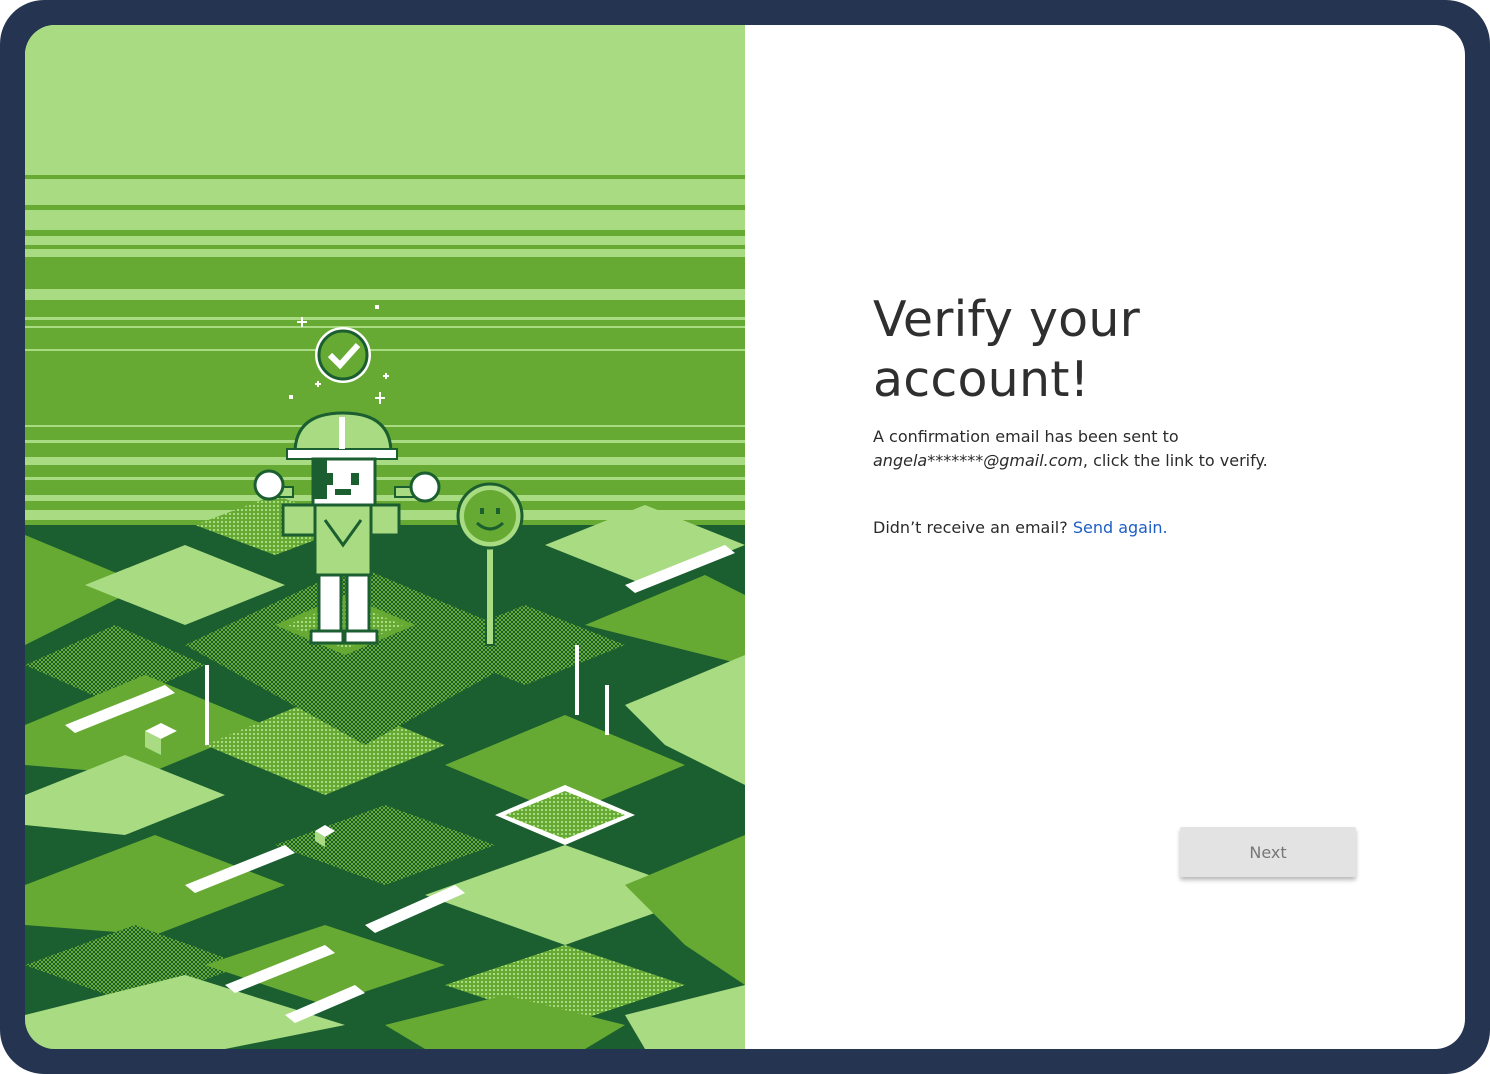 Image resolution: width=1490 pixels, height=1074 pixels. What do you see at coordinates (970, 527) in the screenshot?
I see `resend-prompt: Didn’t receive an email?` at bounding box center [970, 527].